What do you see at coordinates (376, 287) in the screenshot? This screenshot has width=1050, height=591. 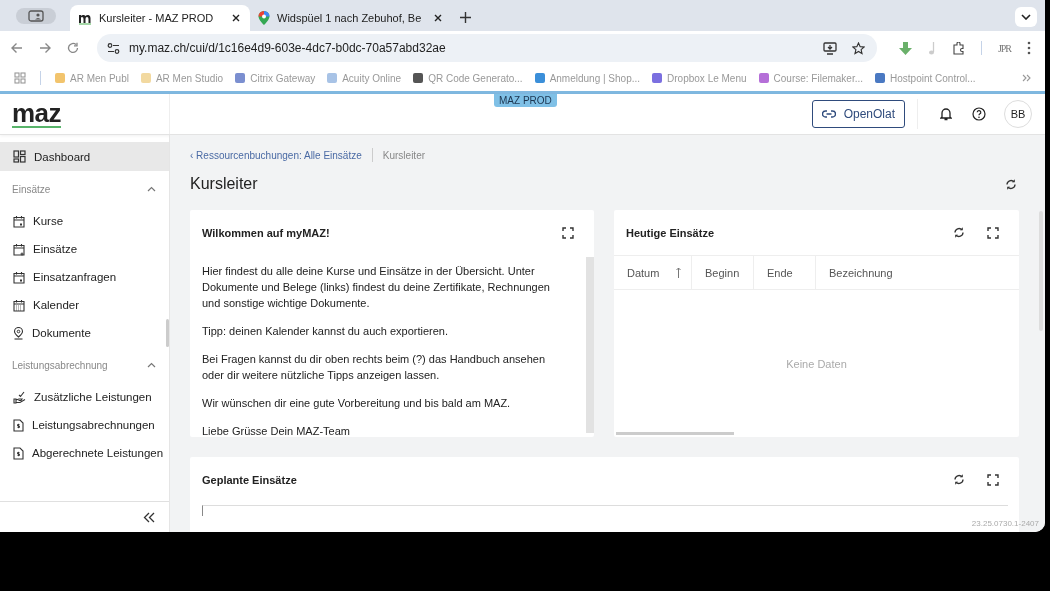 I see `welcome-paragraph: Hier findest du alle deine Kurse und Einsätze in der Übersicht. Unter Dokumente und Belege (links) findest du deine Zertifikate, Rechnungen und sonstige wichtige Dokumente.` at bounding box center [376, 287].